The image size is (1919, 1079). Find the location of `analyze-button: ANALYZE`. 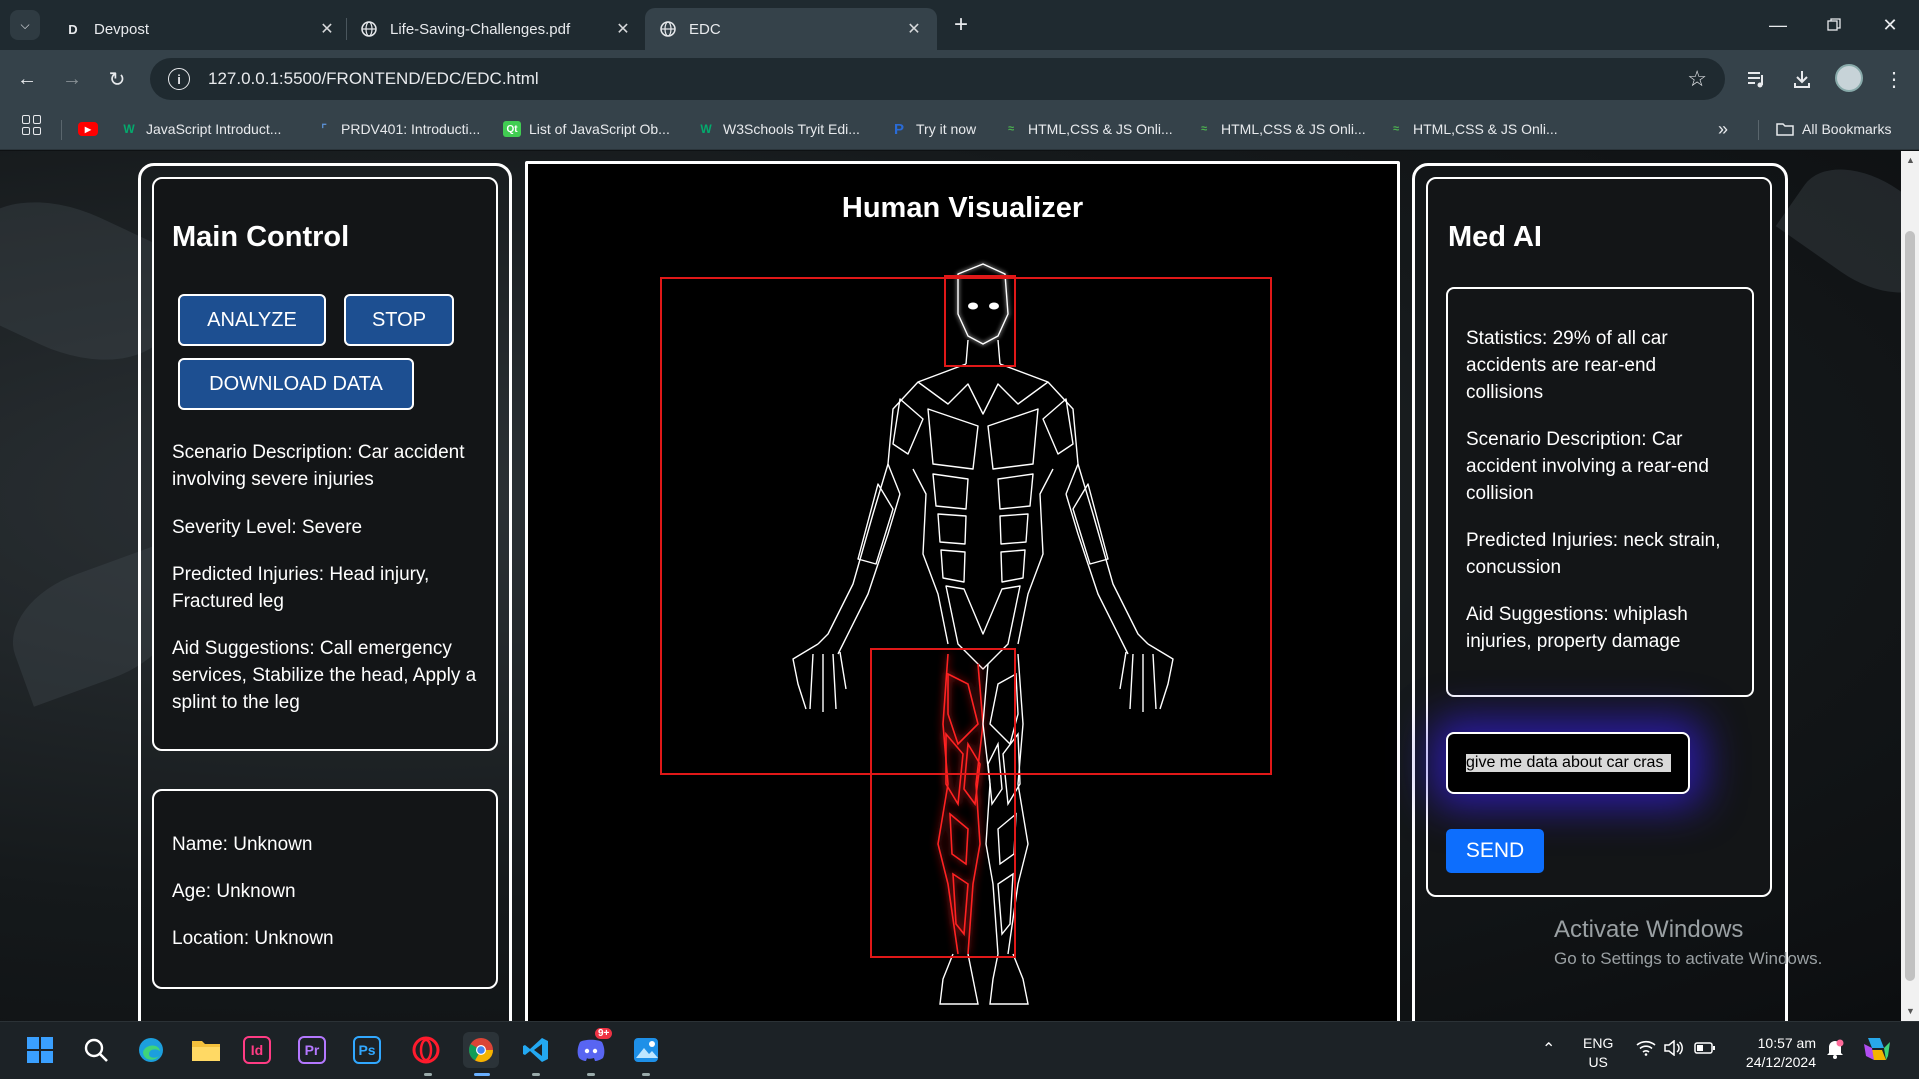

analyze-button: ANALYZE is located at coordinates (252, 320).